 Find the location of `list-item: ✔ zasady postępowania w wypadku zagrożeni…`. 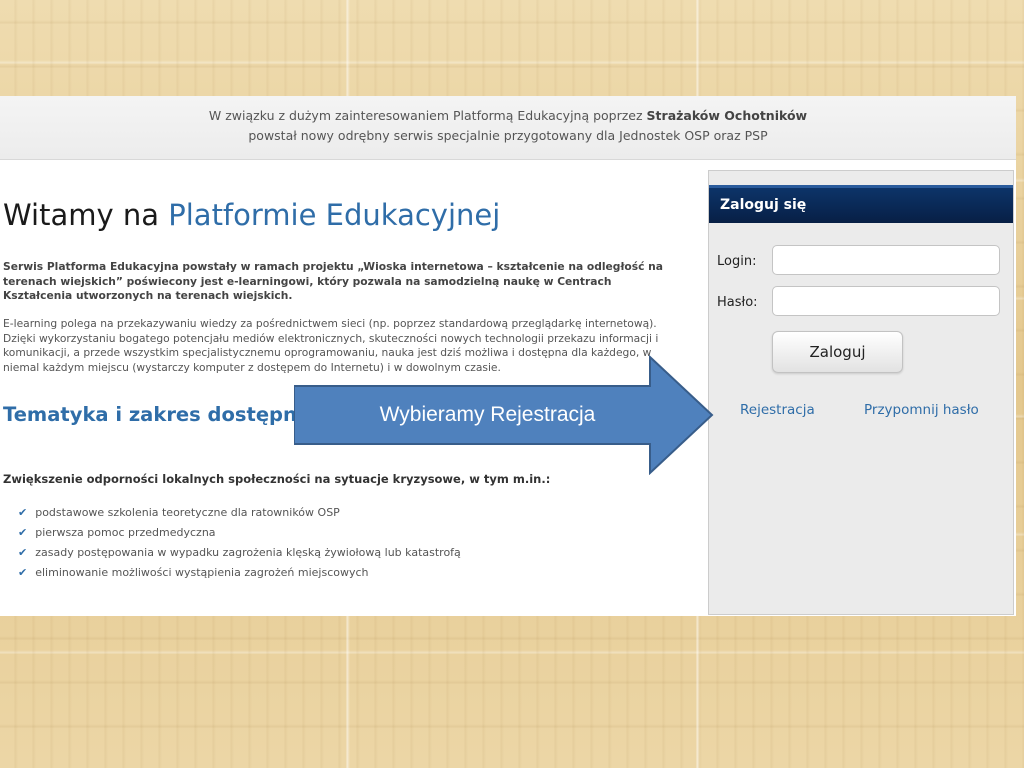

list-item: ✔ zasady postępowania w wypadku zagrożeni… is located at coordinates (239, 553).